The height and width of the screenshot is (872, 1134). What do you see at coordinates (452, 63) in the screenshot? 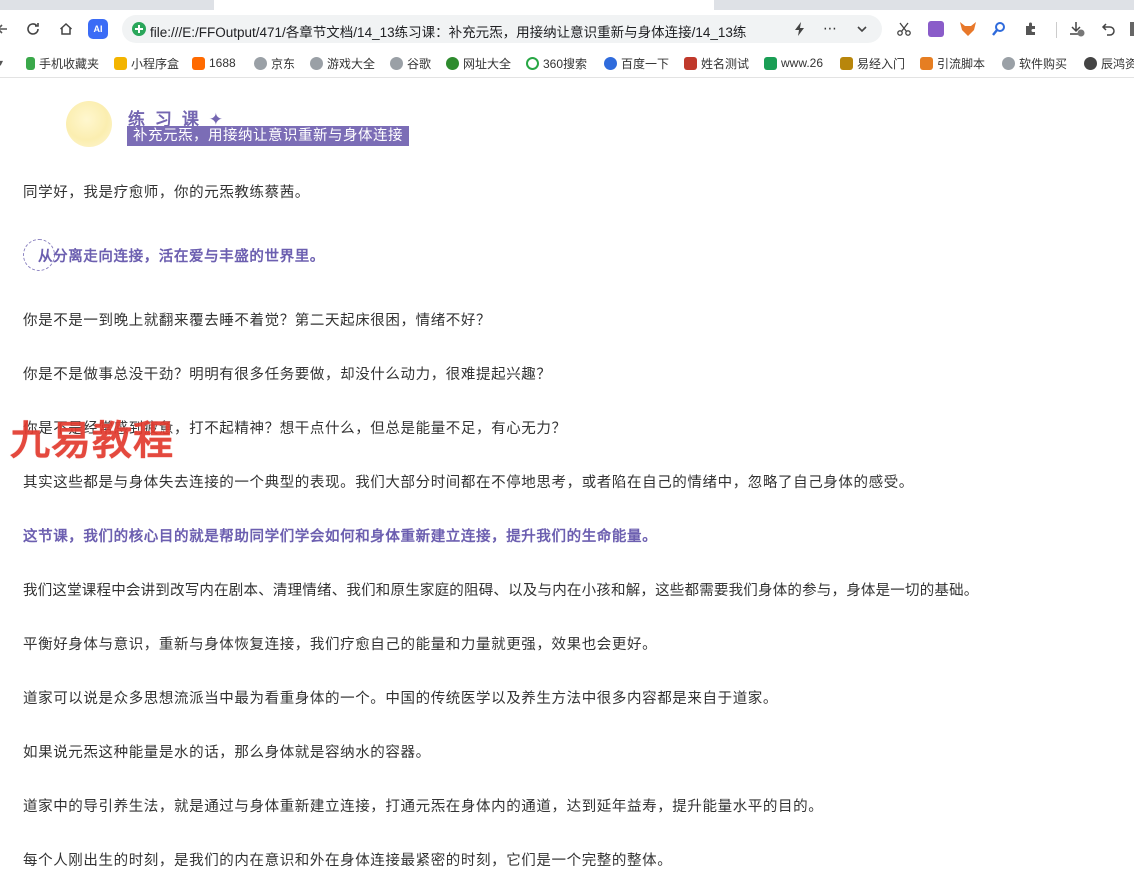
I see `web-directory-icon` at bounding box center [452, 63].